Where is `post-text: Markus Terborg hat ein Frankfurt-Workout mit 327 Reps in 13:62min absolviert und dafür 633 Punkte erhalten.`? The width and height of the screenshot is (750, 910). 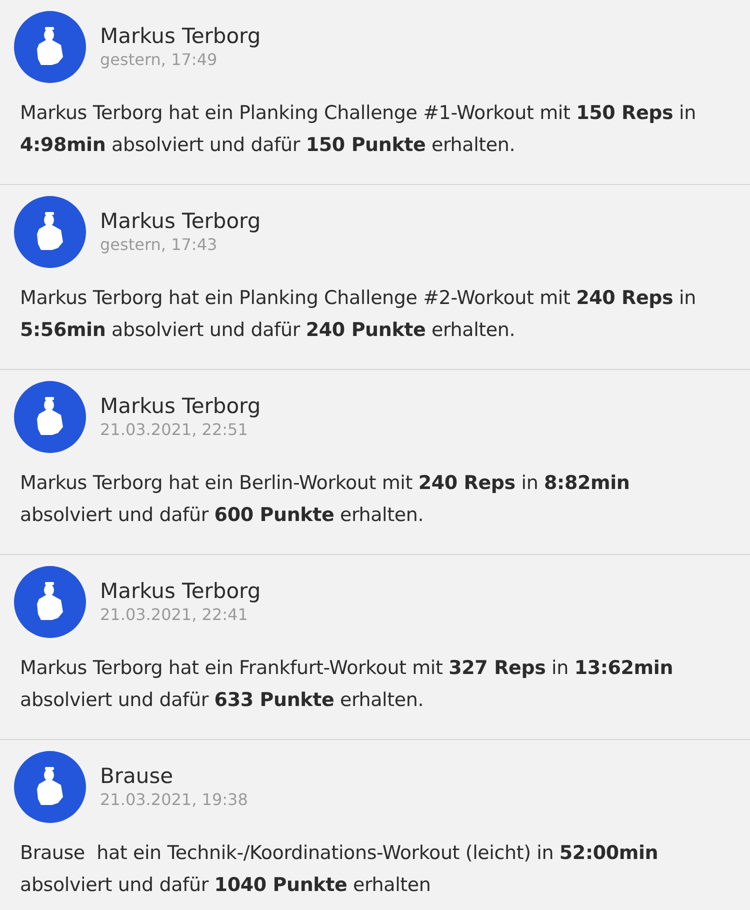
post-text: Markus Terborg hat ein Frankfurt-Workout mit 327 Reps in 13:62min absolviert und dafür 633 Punkte erhalten. is located at coordinates (347, 684).